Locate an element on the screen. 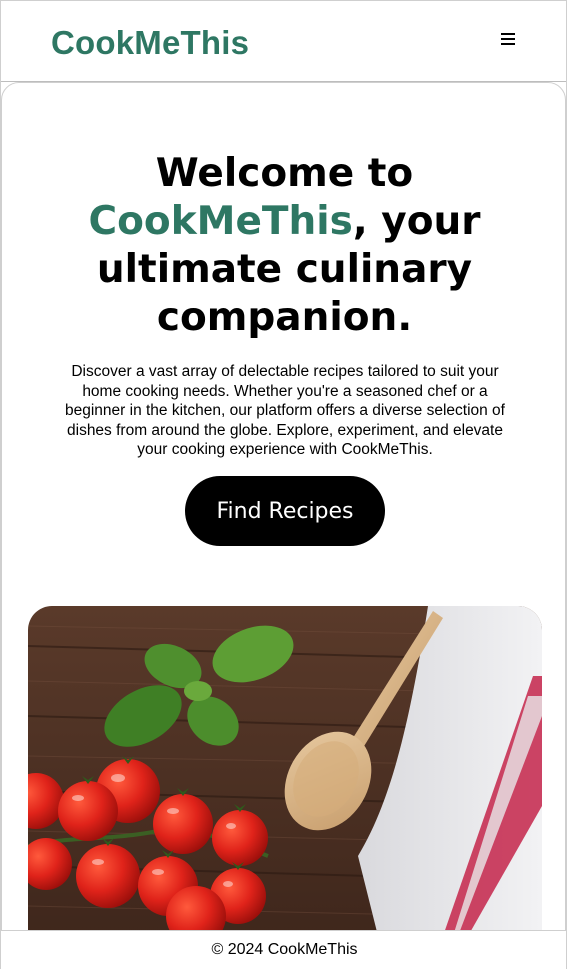 This screenshot has height=969, width=567. hero-title-prefix: Welcome to is located at coordinates (284, 173).